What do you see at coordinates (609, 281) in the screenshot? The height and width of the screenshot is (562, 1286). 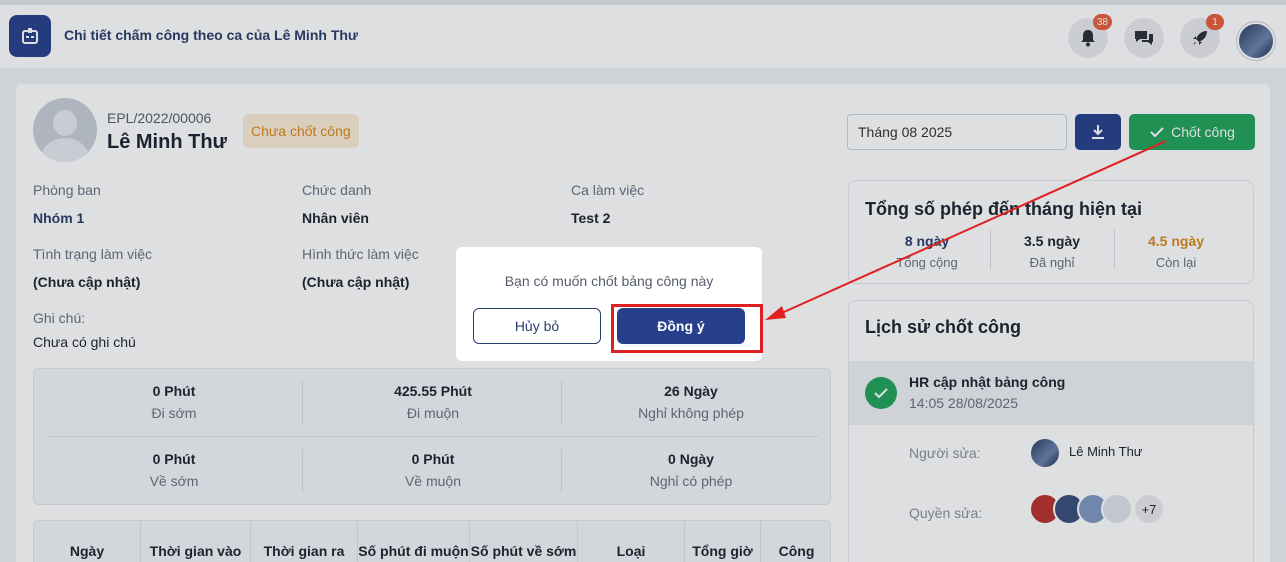 I see `dialog-message: Bạn có muốn chốt bảng công này` at bounding box center [609, 281].